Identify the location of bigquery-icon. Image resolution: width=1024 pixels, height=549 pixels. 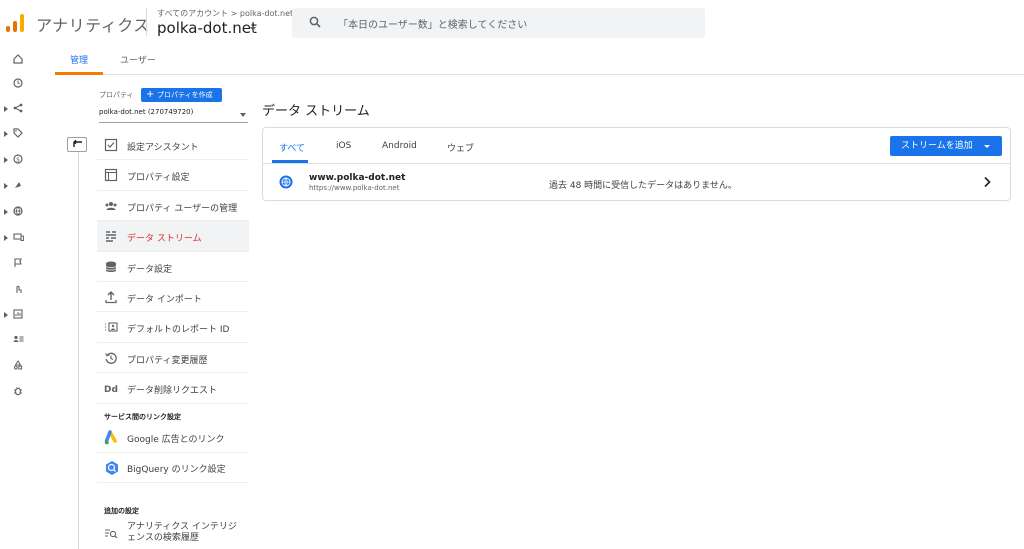
(112, 468).